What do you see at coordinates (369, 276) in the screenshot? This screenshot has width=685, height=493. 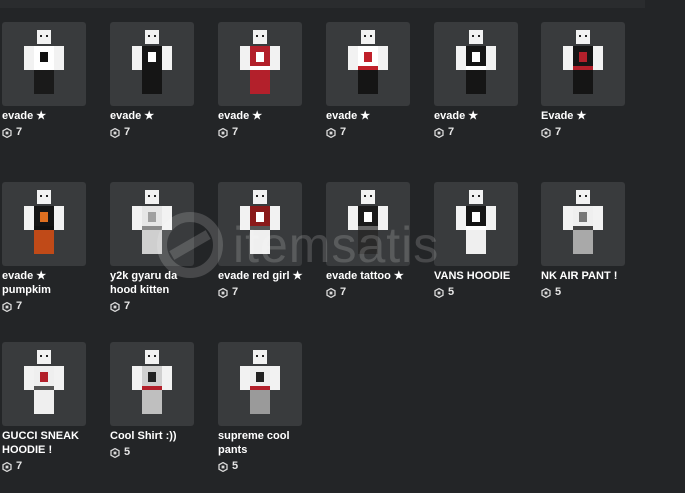 I see `item-name: evade tattoo ★` at bounding box center [369, 276].